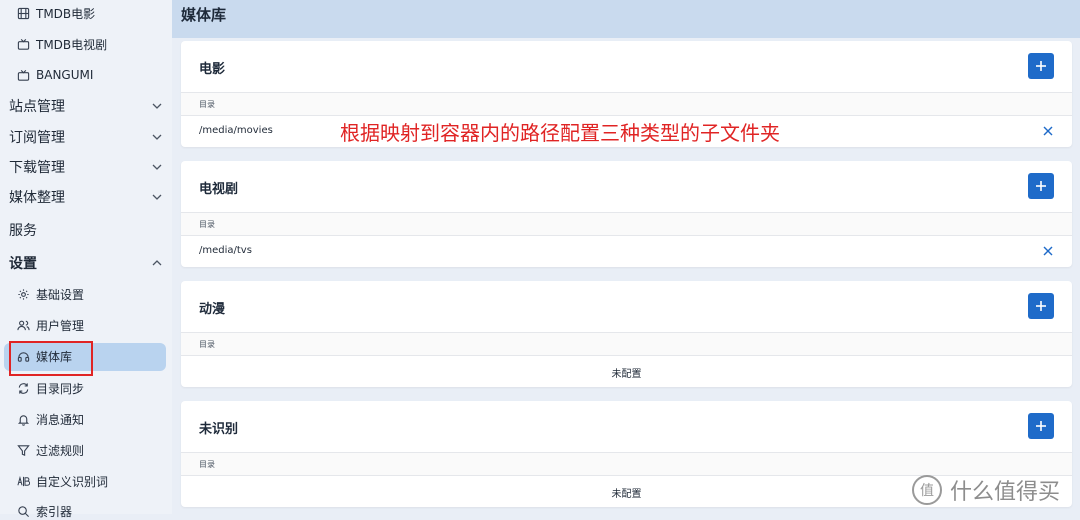 This screenshot has width=1080, height=520. I want to click on sidebar-item-bangumi: BANGUMI, so click(86, 75).